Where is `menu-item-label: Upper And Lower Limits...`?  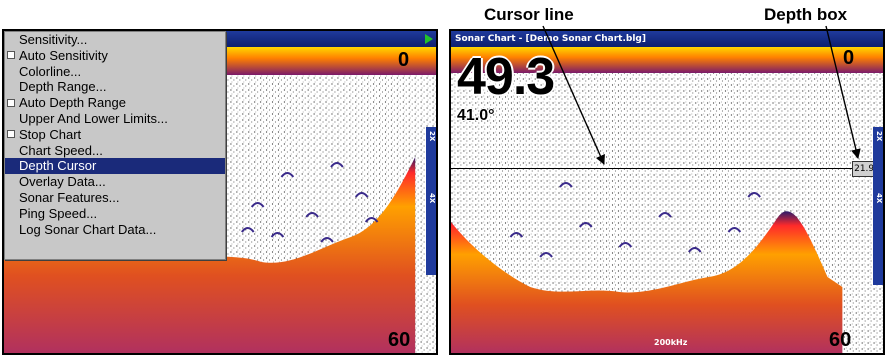 menu-item-label: Upper And Lower Limits... is located at coordinates (93, 118).